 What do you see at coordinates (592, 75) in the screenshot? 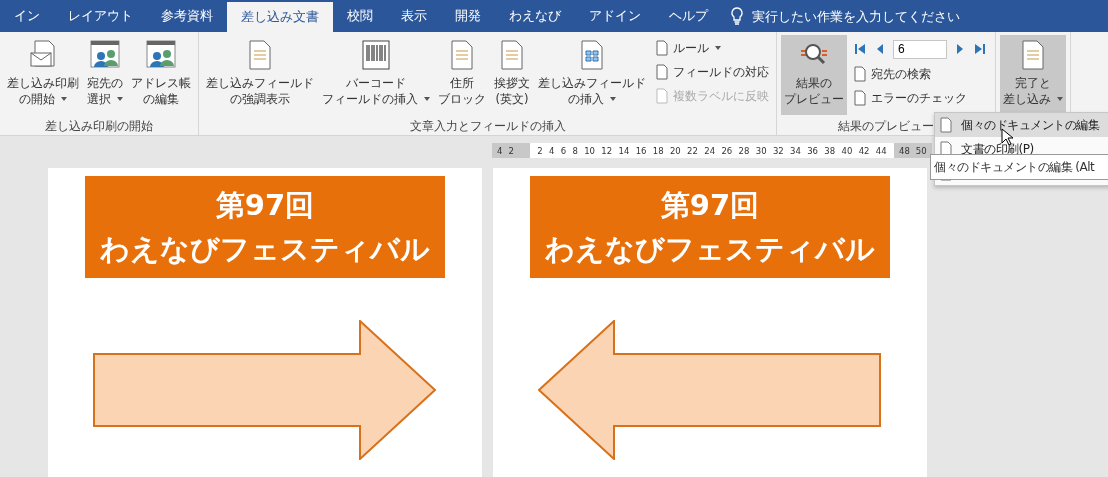
I see `ribbon-button: 差し込みフィールド の挿入` at bounding box center [592, 75].